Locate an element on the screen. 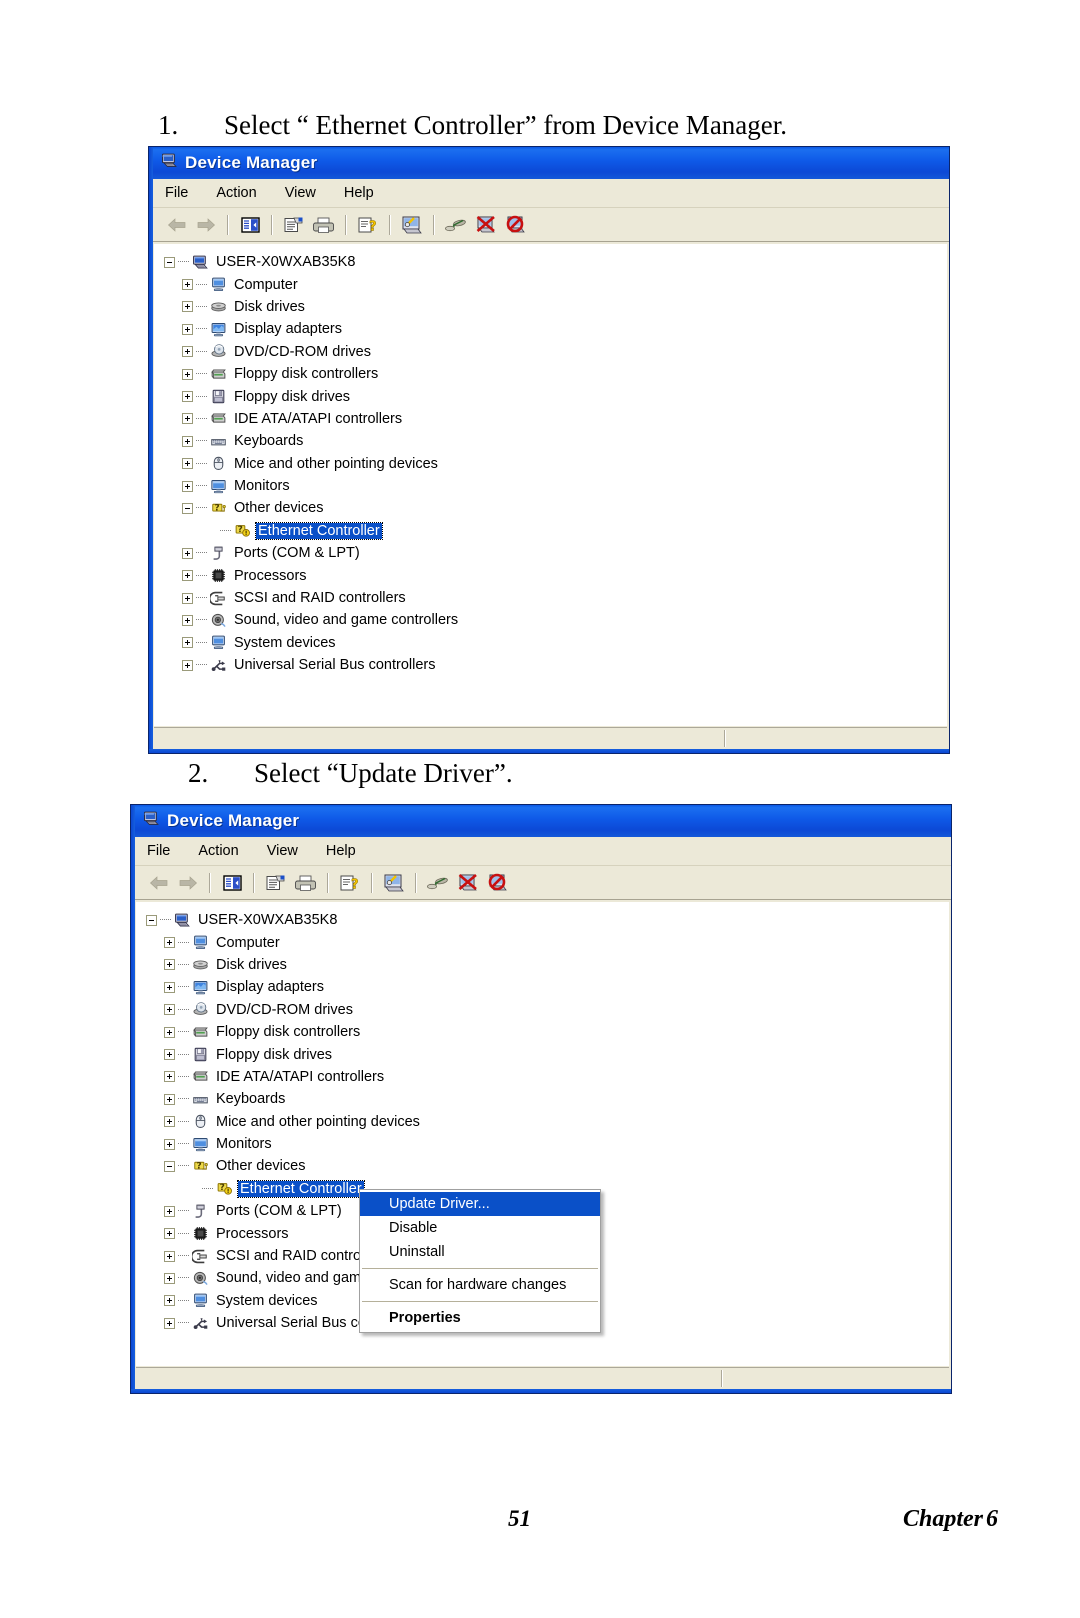 This screenshot has width=1080, height=1618. tree-item-13: Processors is located at coordinates (550, 575).